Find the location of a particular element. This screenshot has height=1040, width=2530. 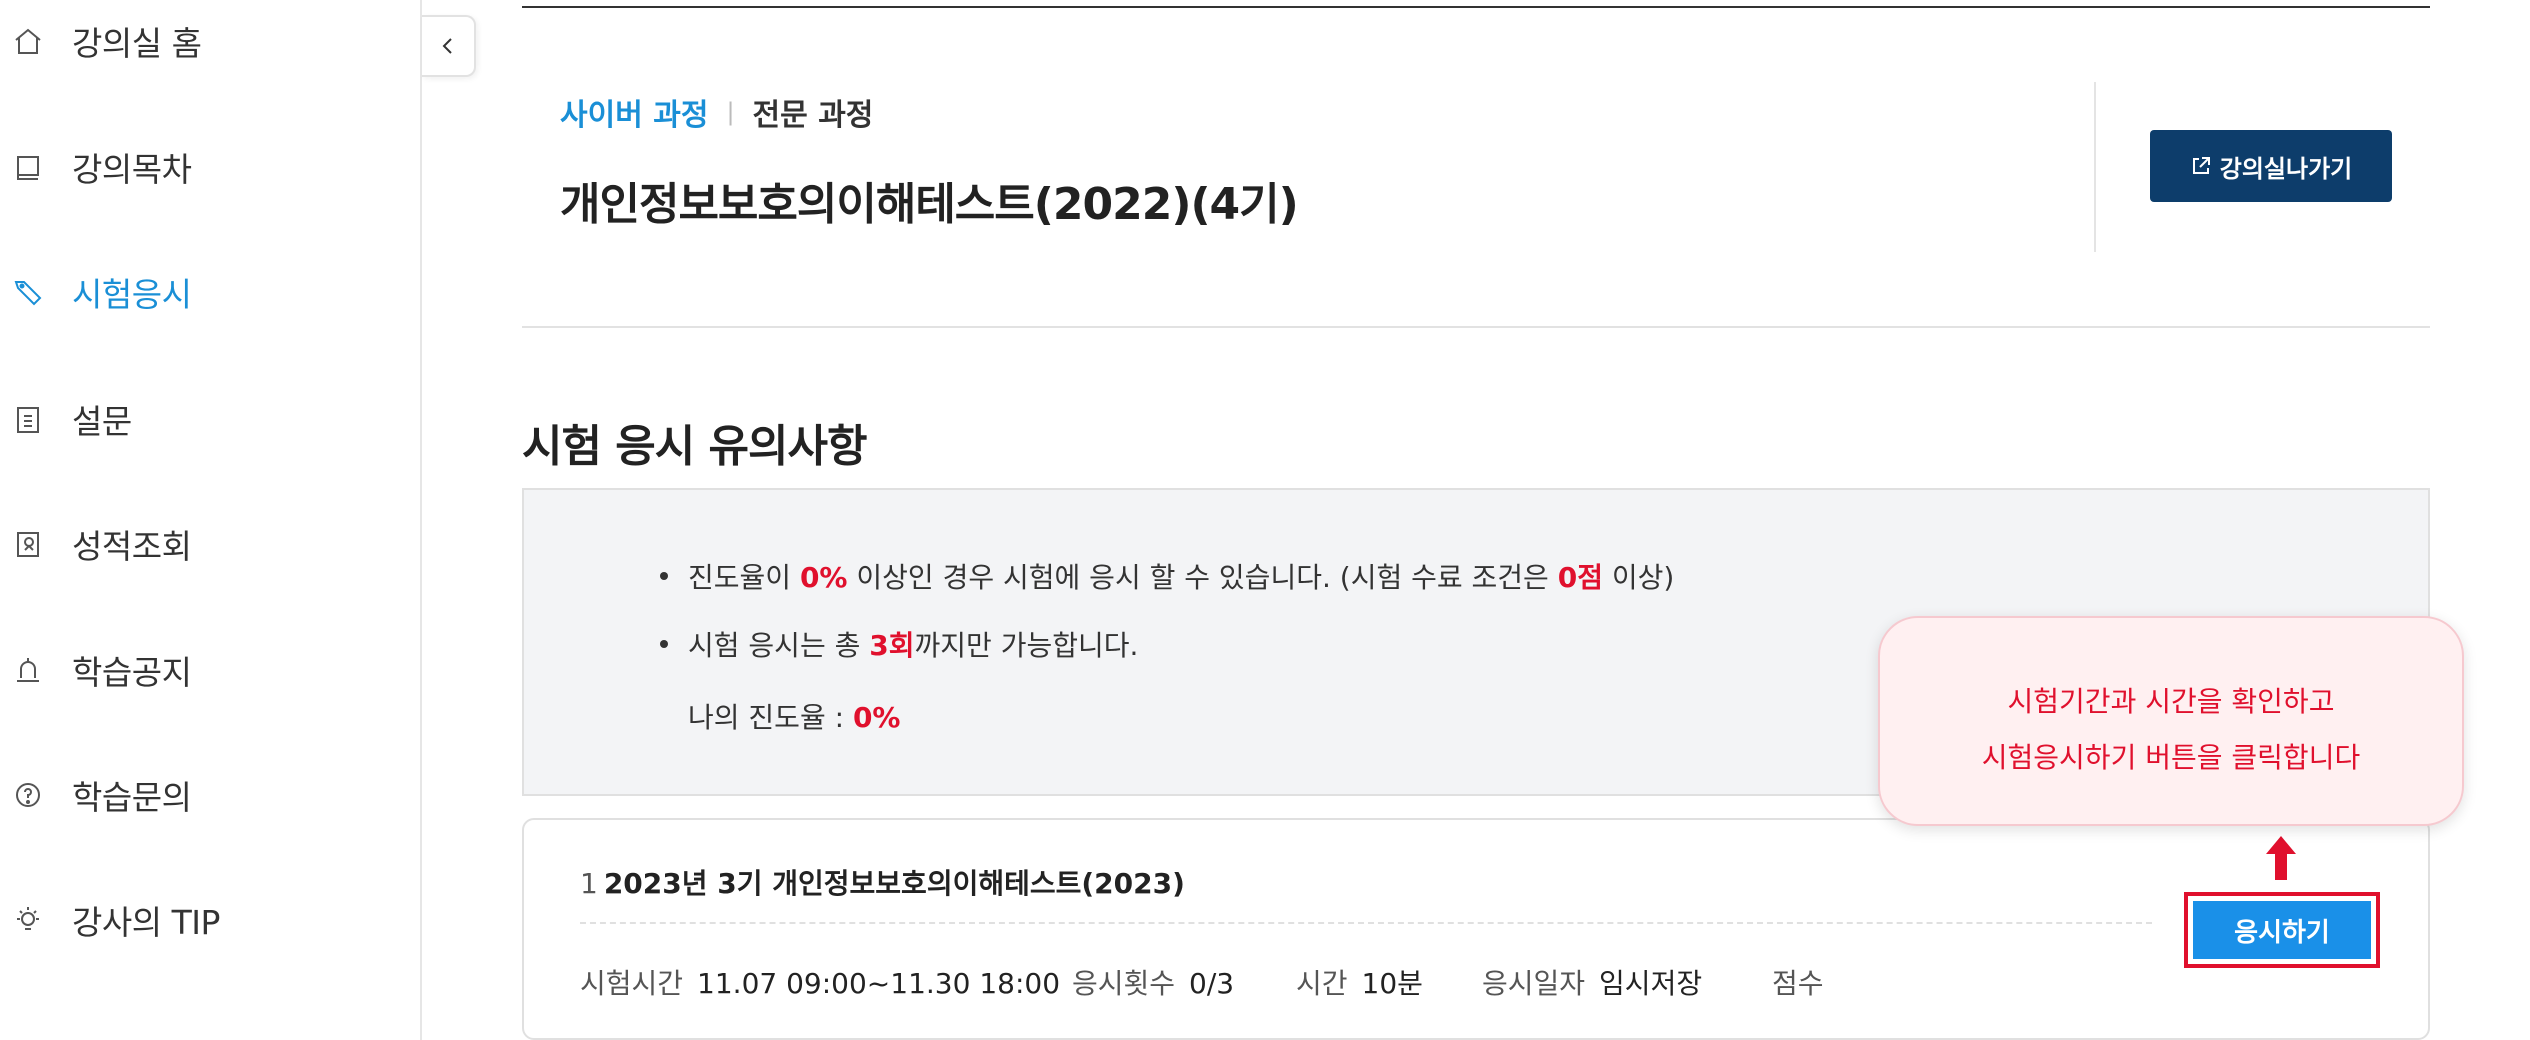

notice-text: 시험 응시는 총 is located at coordinates (779, 645).